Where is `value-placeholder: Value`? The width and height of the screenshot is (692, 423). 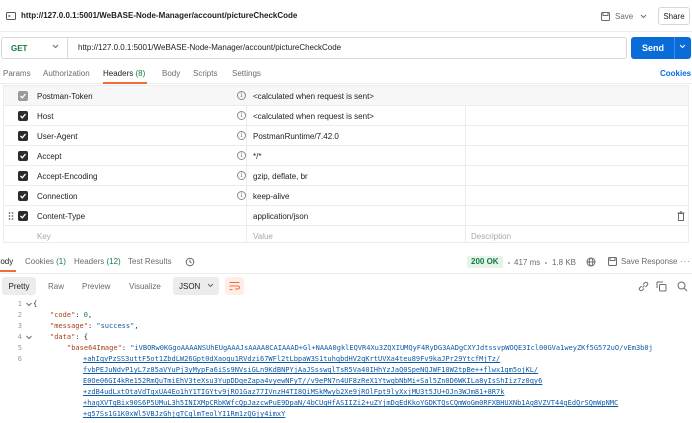
value-placeholder: Value is located at coordinates (263, 236).